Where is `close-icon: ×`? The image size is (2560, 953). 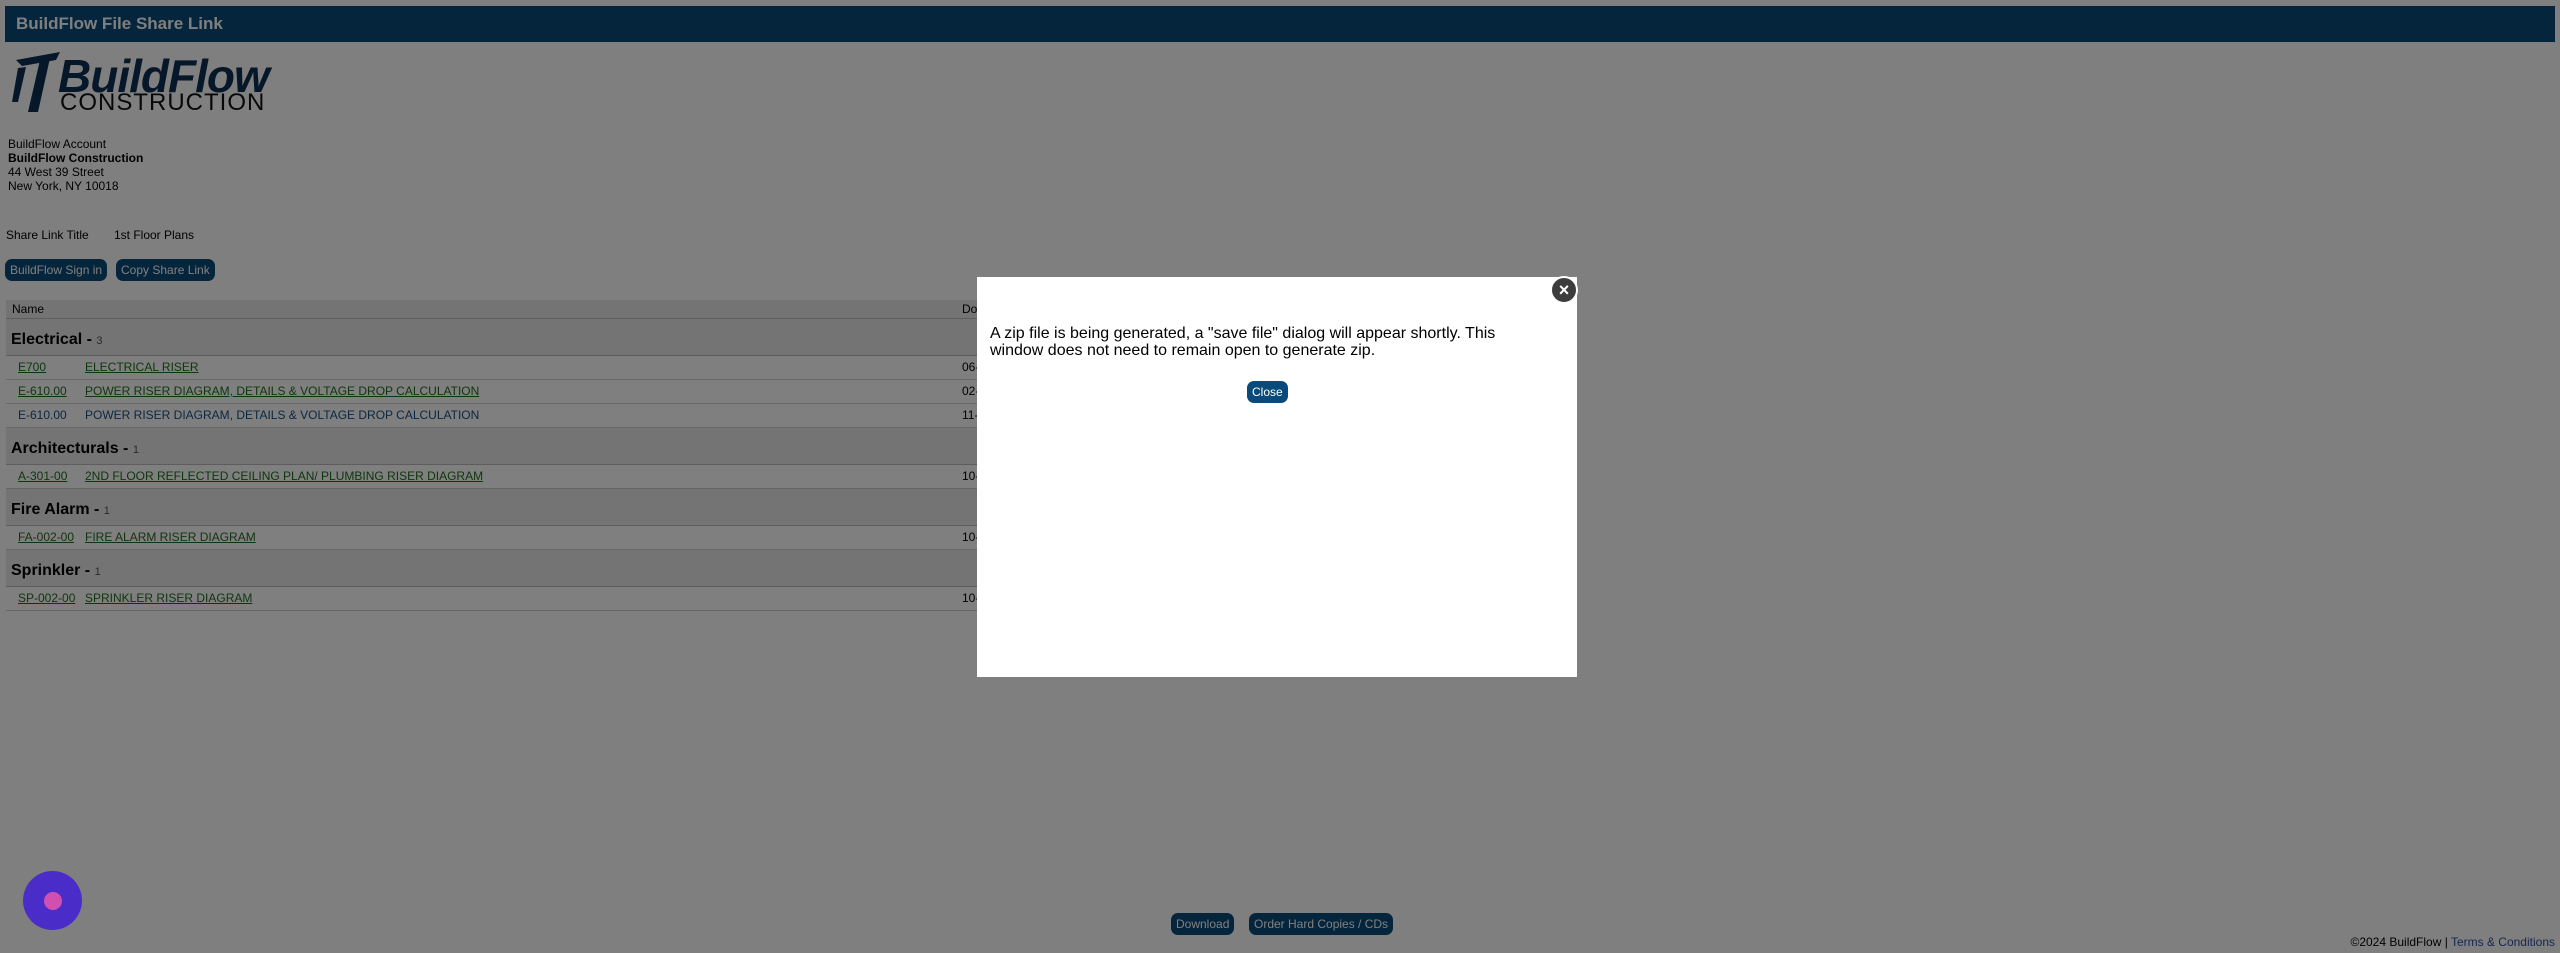
close-icon: × is located at coordinates (1564, 290).